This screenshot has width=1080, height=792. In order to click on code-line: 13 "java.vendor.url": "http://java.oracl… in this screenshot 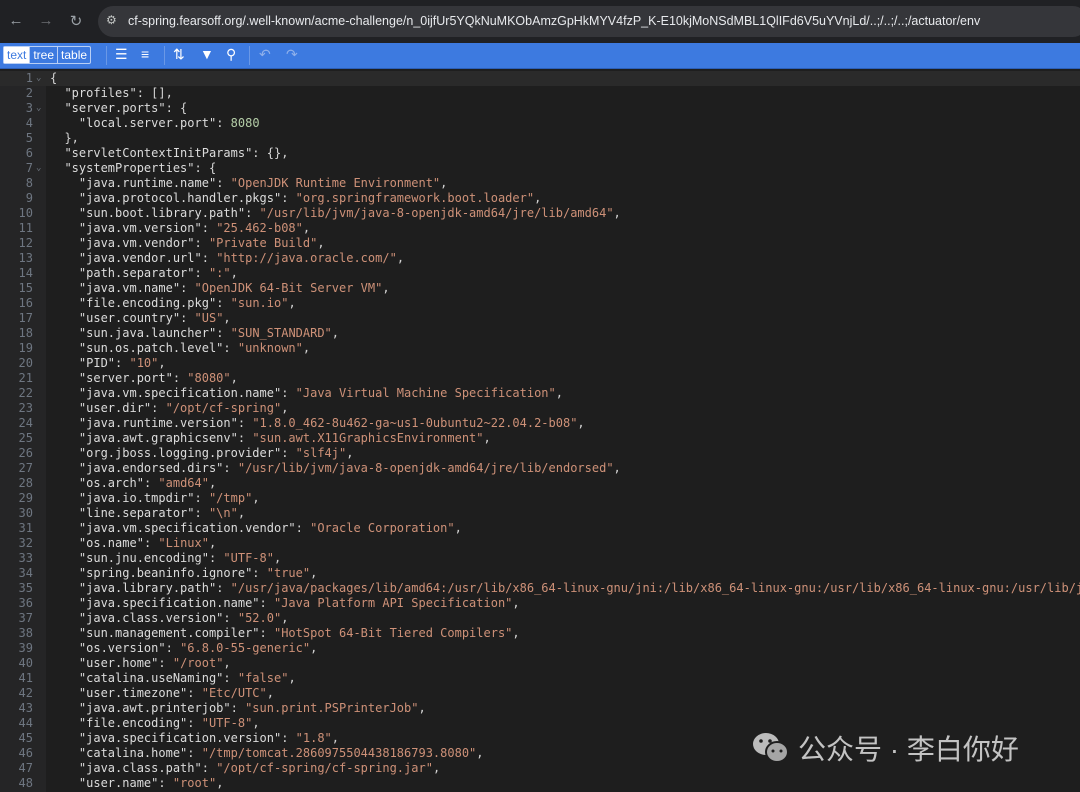, I will do `click(540, 258)`.